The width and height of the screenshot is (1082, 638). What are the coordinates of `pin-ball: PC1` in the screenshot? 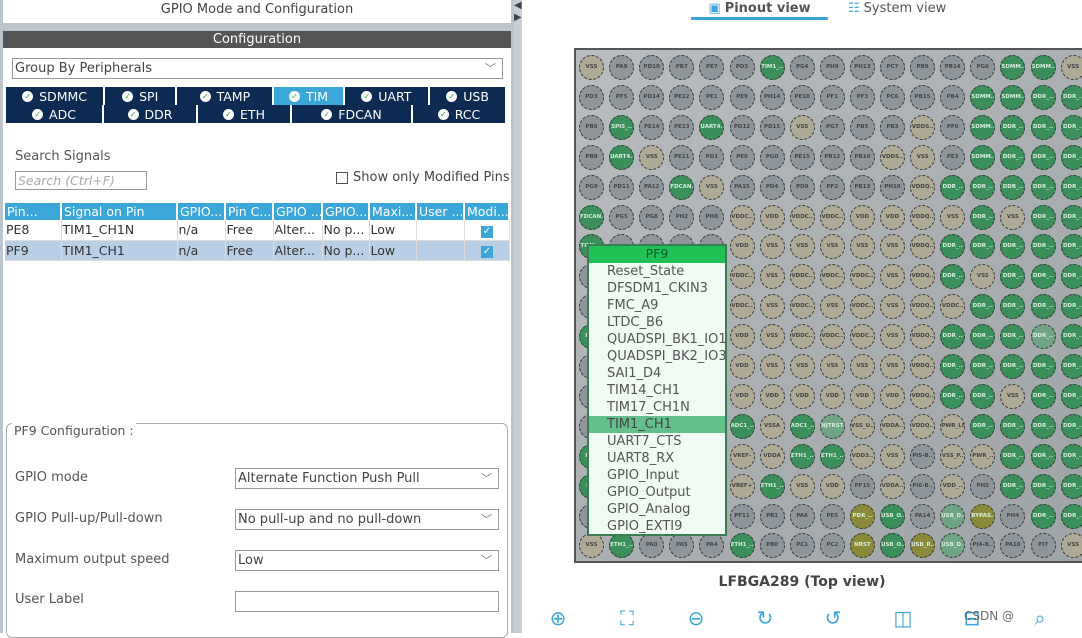 It's located at (802, 546).